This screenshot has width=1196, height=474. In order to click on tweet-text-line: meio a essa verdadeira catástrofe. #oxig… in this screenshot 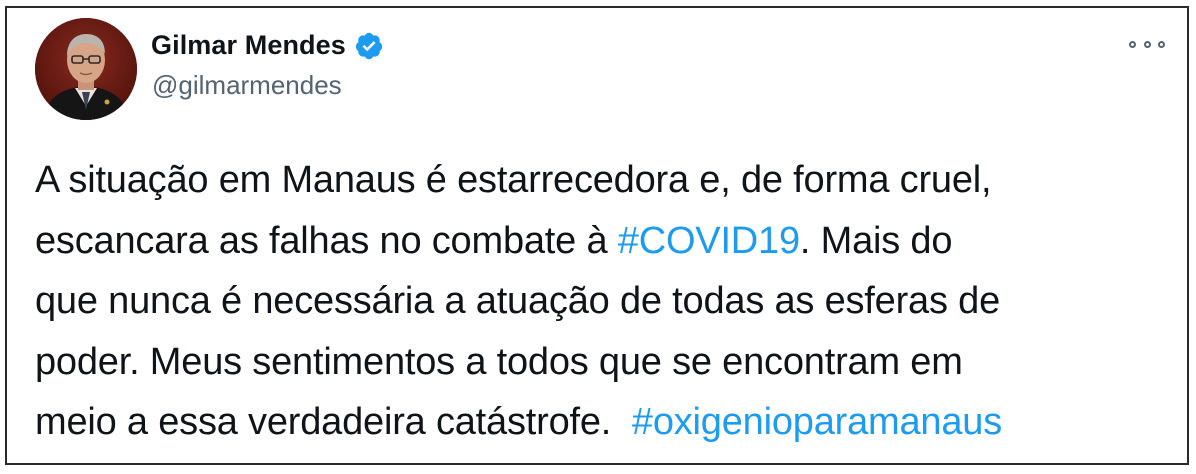, I will do `click(605, 422)`.